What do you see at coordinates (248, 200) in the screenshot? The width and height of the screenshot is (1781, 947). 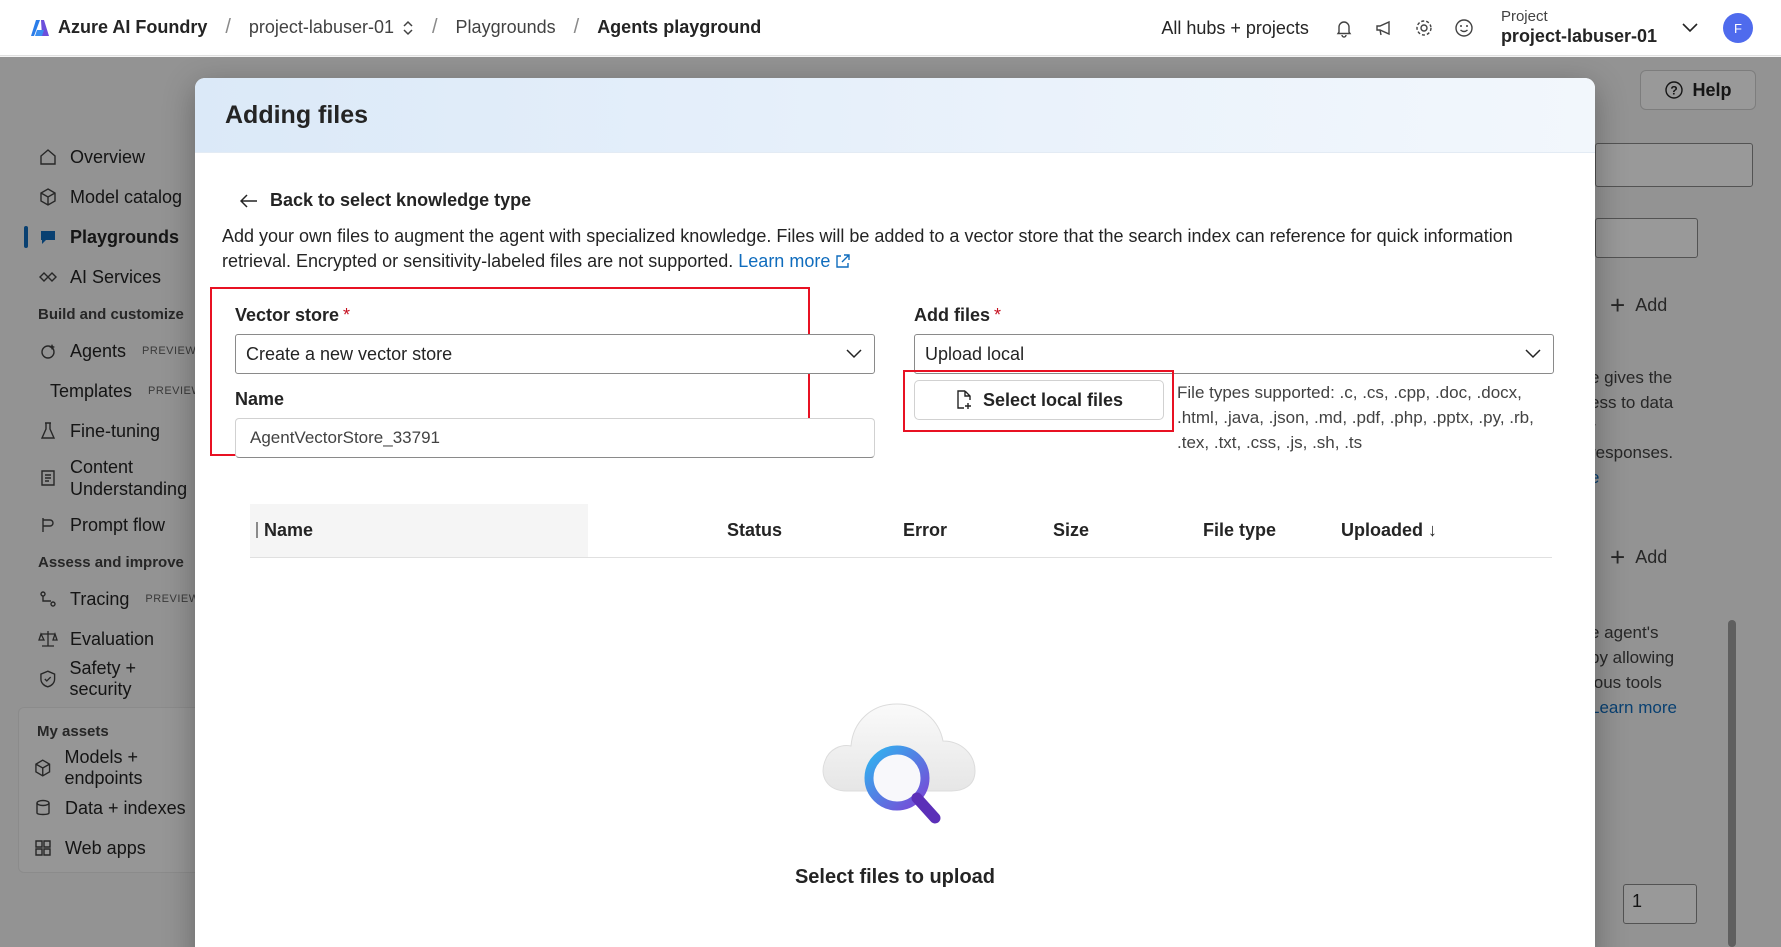 I see `arrow-left-icon` at bounding box center [248, 200].